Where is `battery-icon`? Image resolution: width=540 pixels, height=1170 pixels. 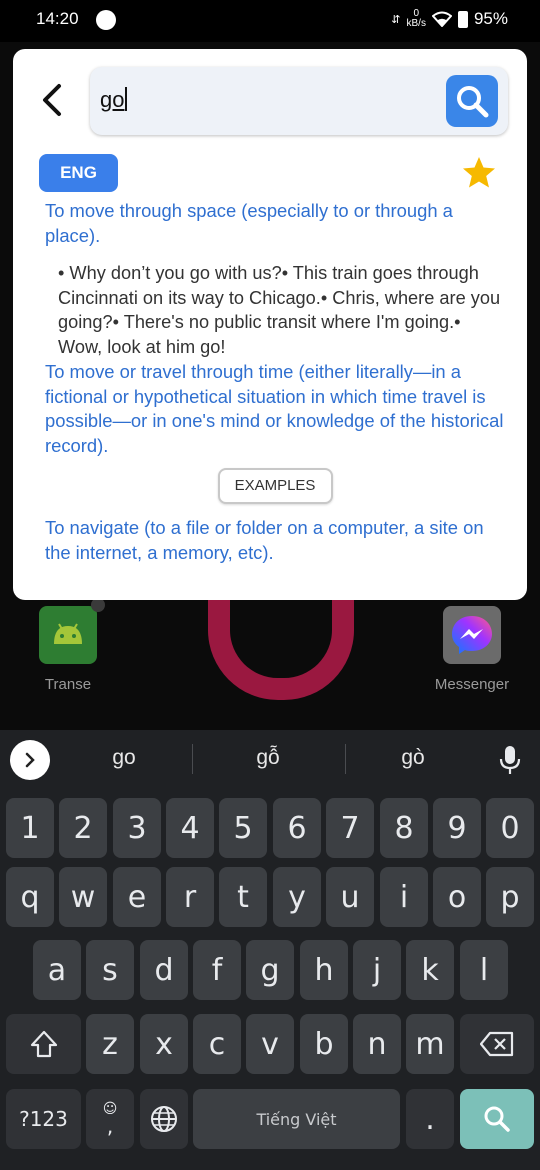 battery-icon is located at coordinates (462, 19).